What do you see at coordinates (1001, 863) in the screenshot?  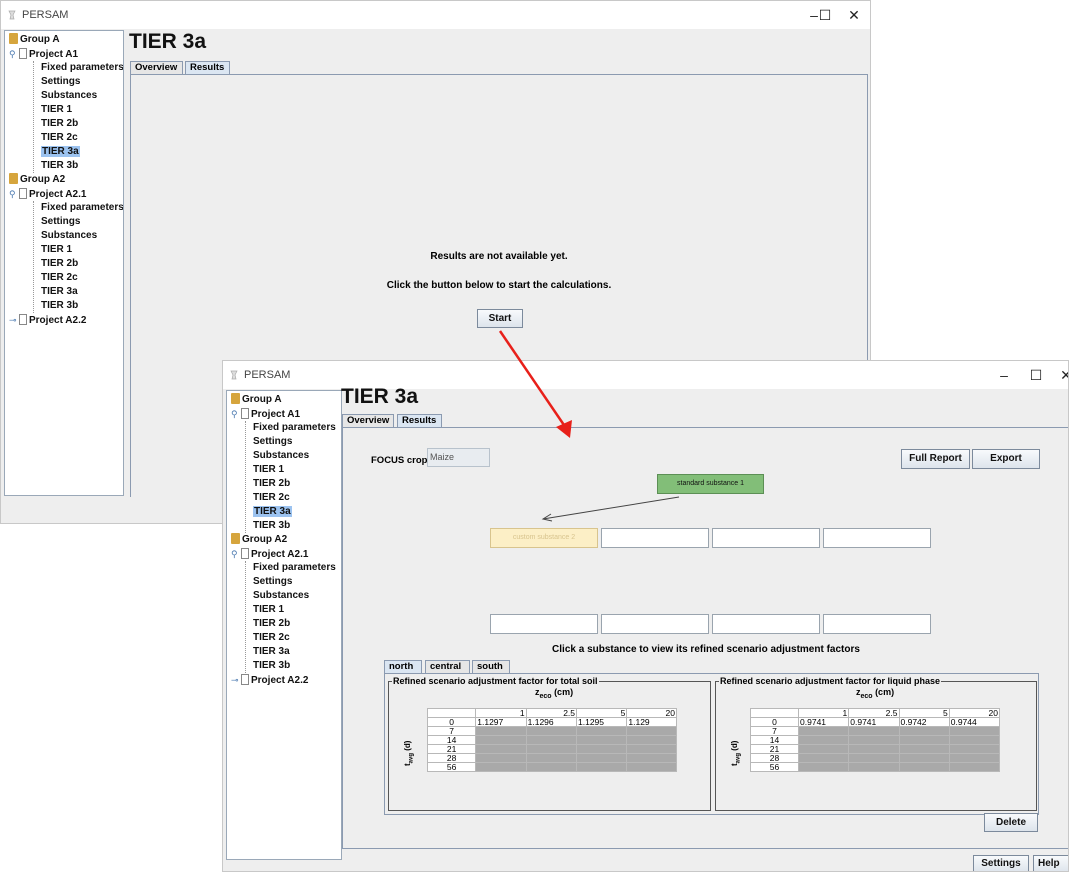 I see `settings-button: Settings` at bounding box center [1001, 863].